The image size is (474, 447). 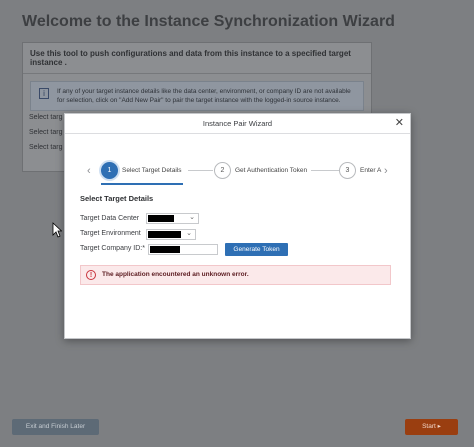 I want to click on bg-select-label-3: Select targ, so click(x=46, y=147).